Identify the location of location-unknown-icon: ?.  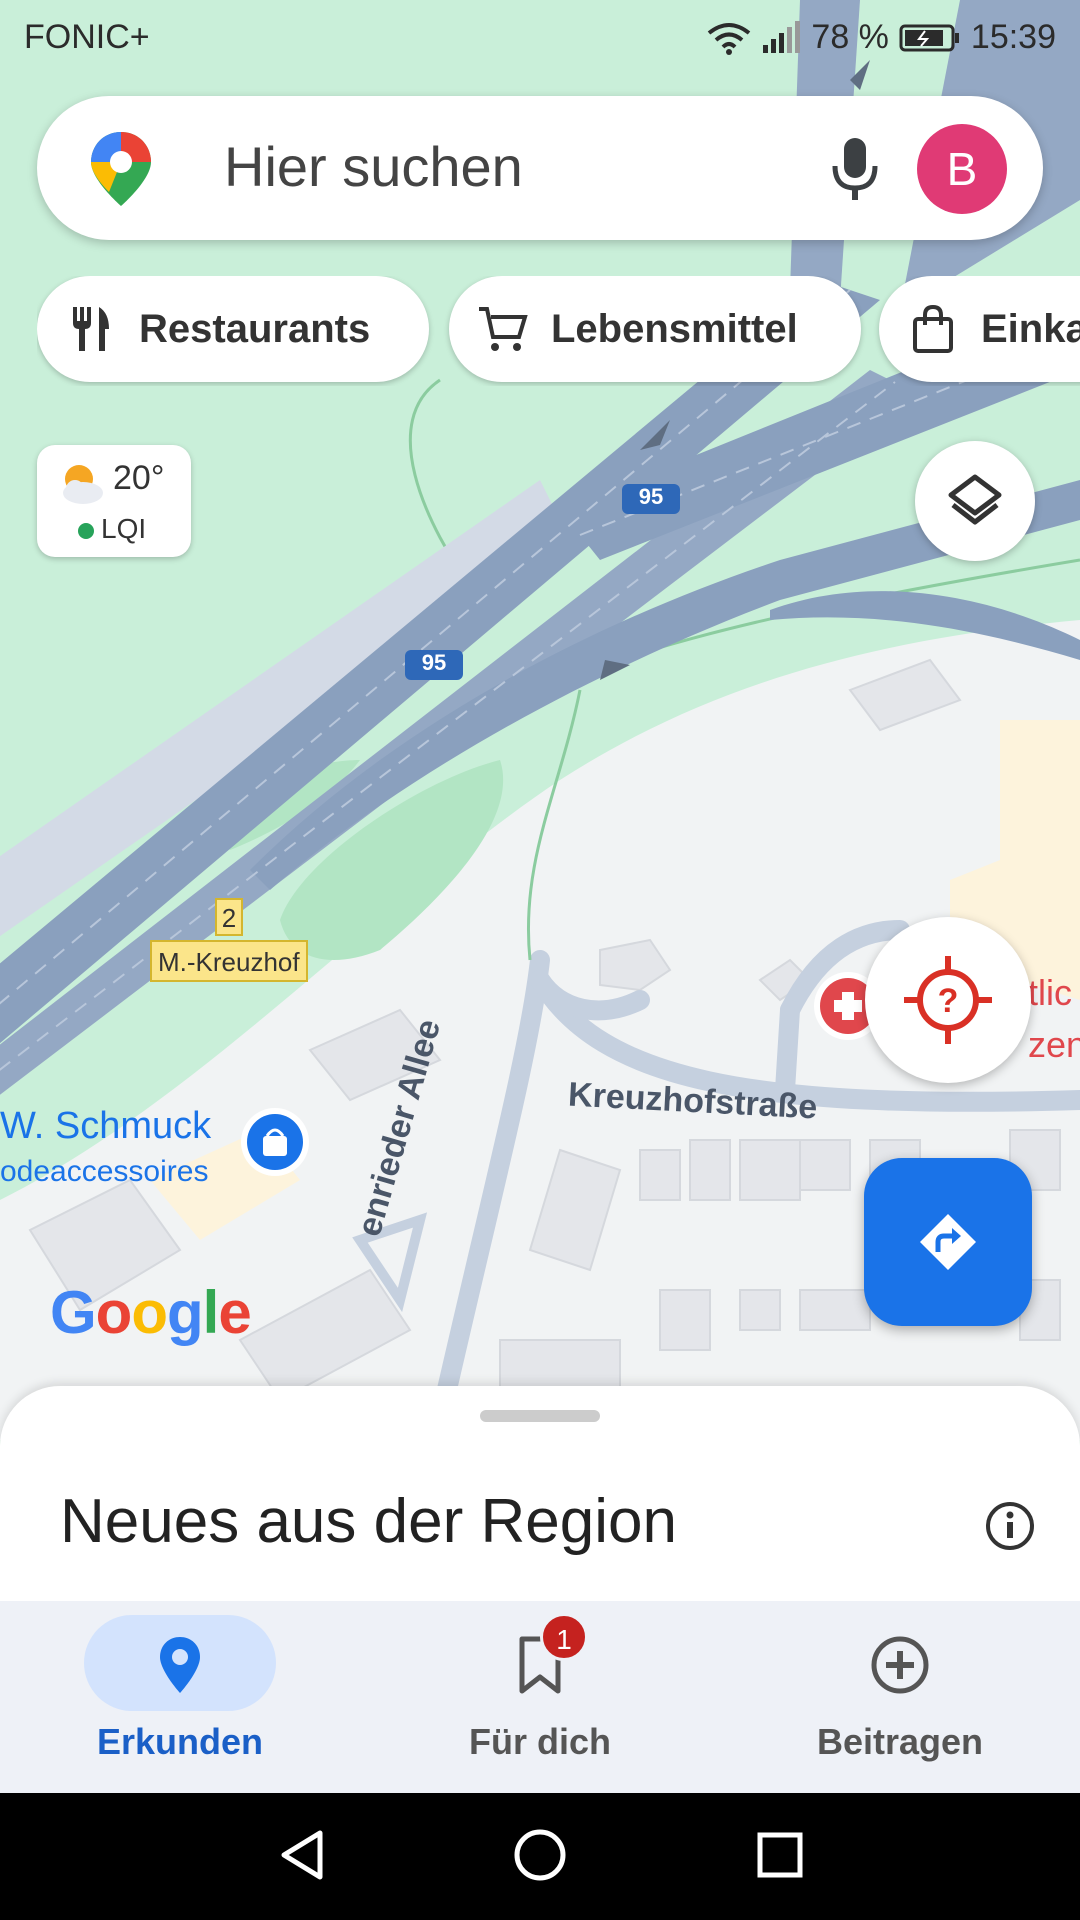
(948, 1000).